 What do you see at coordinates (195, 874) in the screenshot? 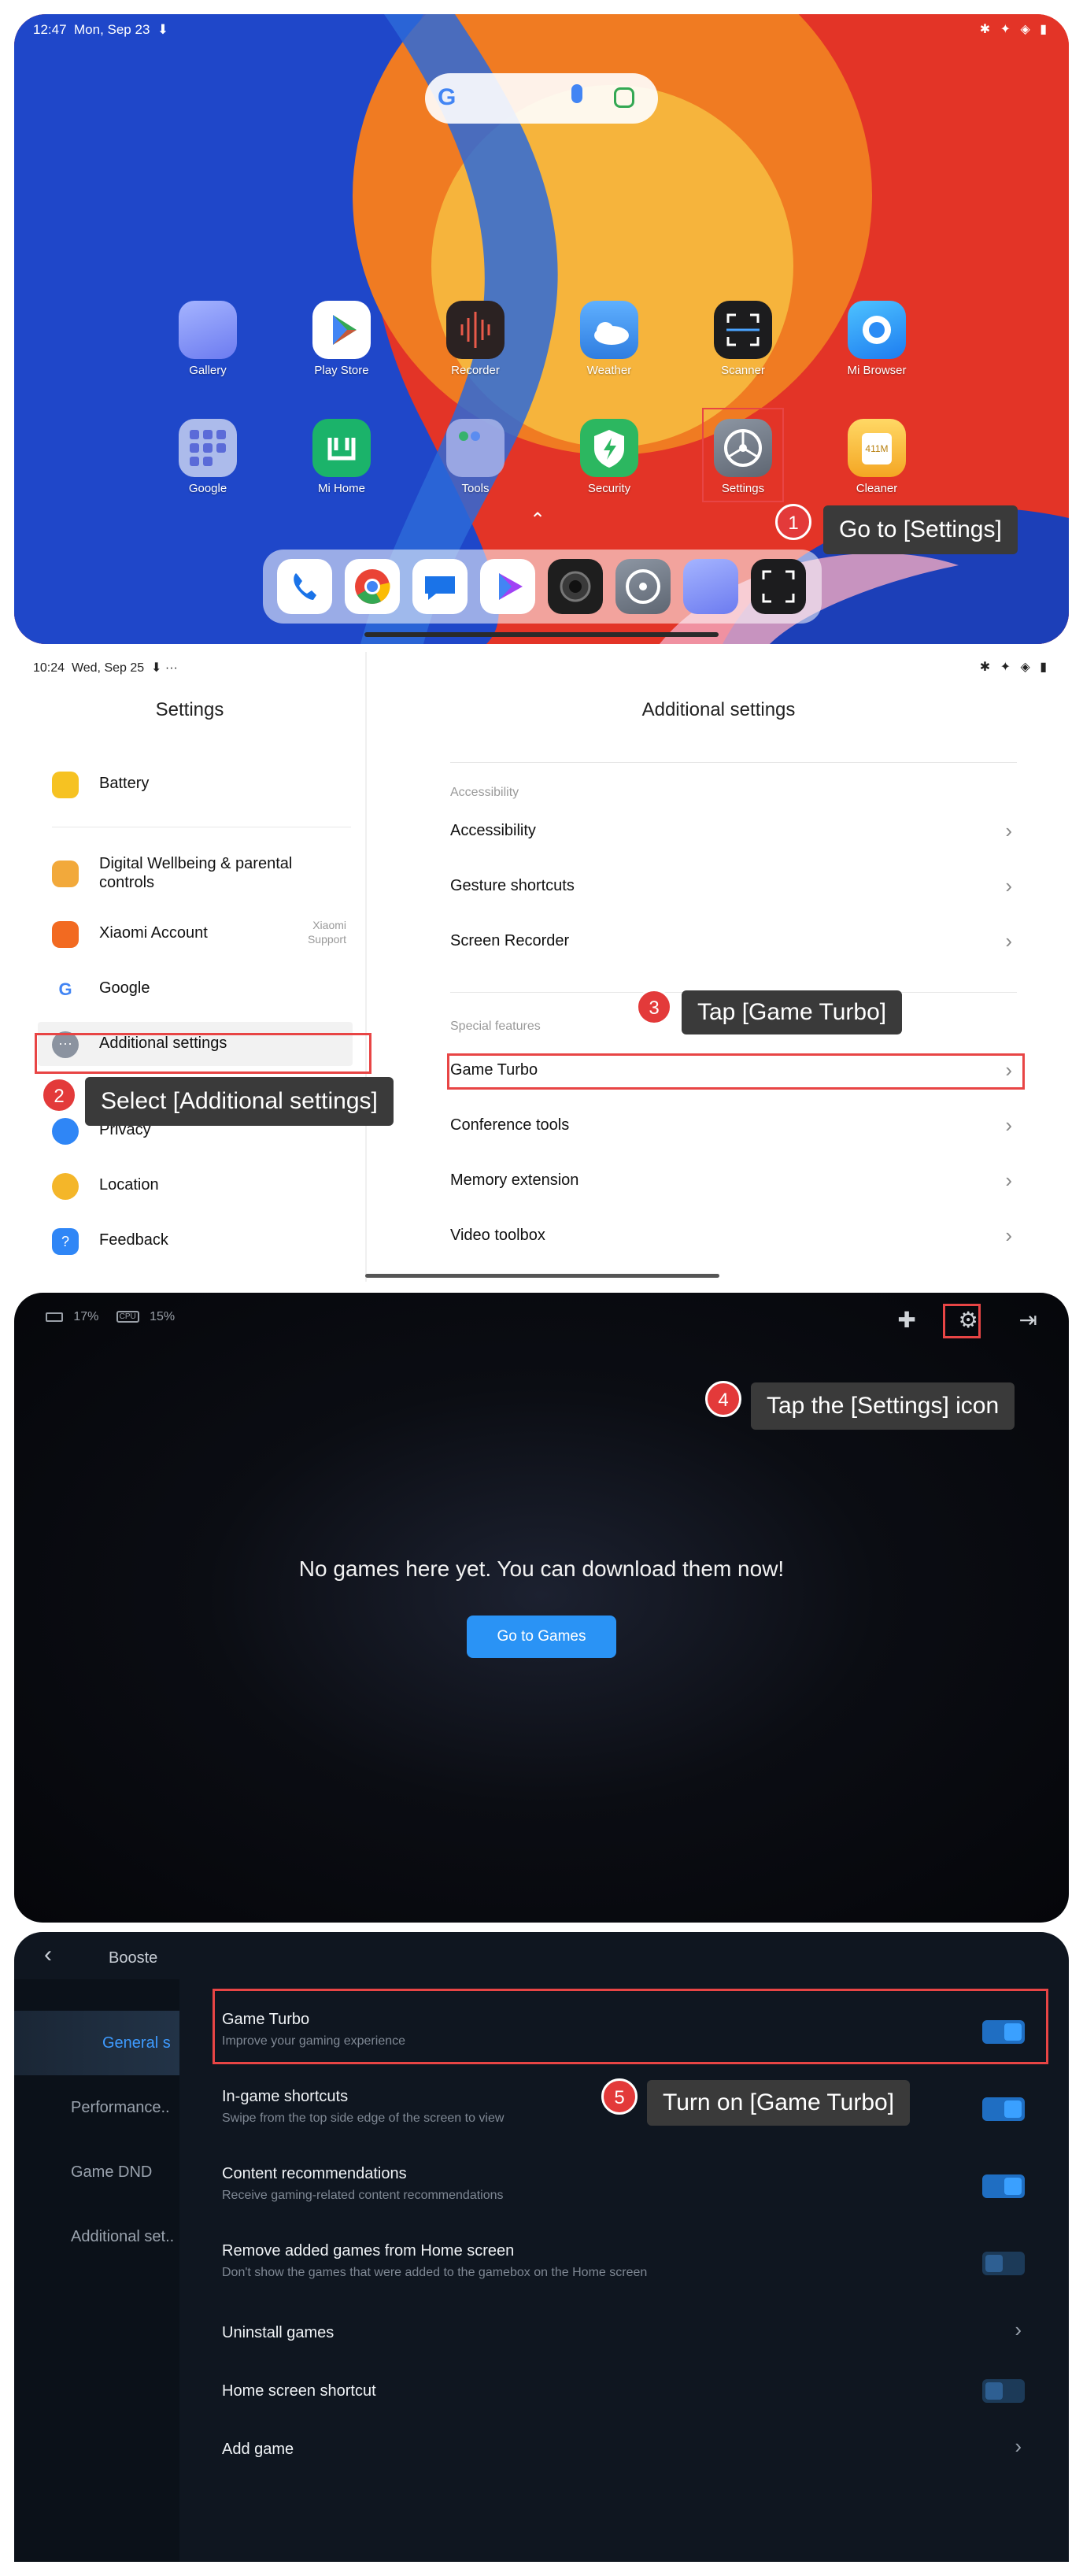
I see `settings-item-digital-wellbeing: Digital Wellbeing & parental controls` at bounding box center [195, 874].